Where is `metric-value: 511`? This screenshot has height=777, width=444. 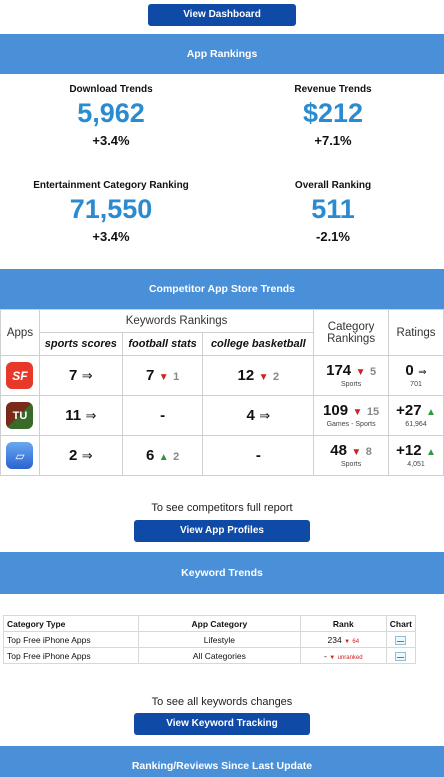
metric-value: 511 is located at coordinates (333, 209).